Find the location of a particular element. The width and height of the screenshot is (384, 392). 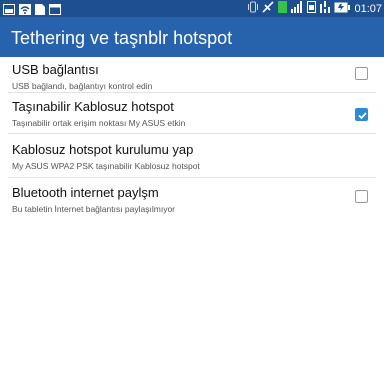

sim-icon is located at coordinates (312, 9).